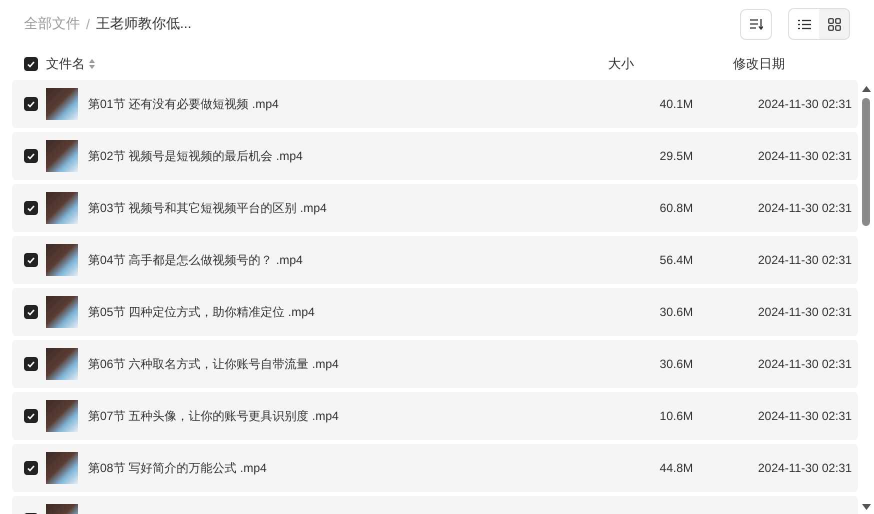 The image size is (874, 514). What do you see at coordinates (866, 507) in the screenshot?
I see `scroll-down-icon` at bounding box center [866, 507].